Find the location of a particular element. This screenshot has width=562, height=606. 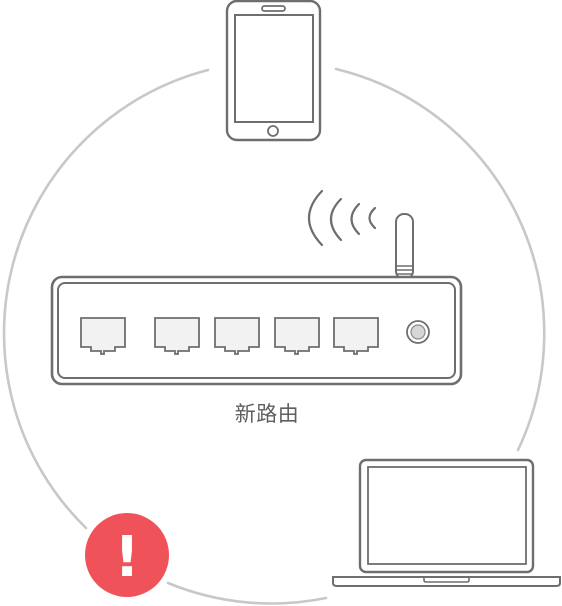

router-antenna is located at coordinates (404, 246).